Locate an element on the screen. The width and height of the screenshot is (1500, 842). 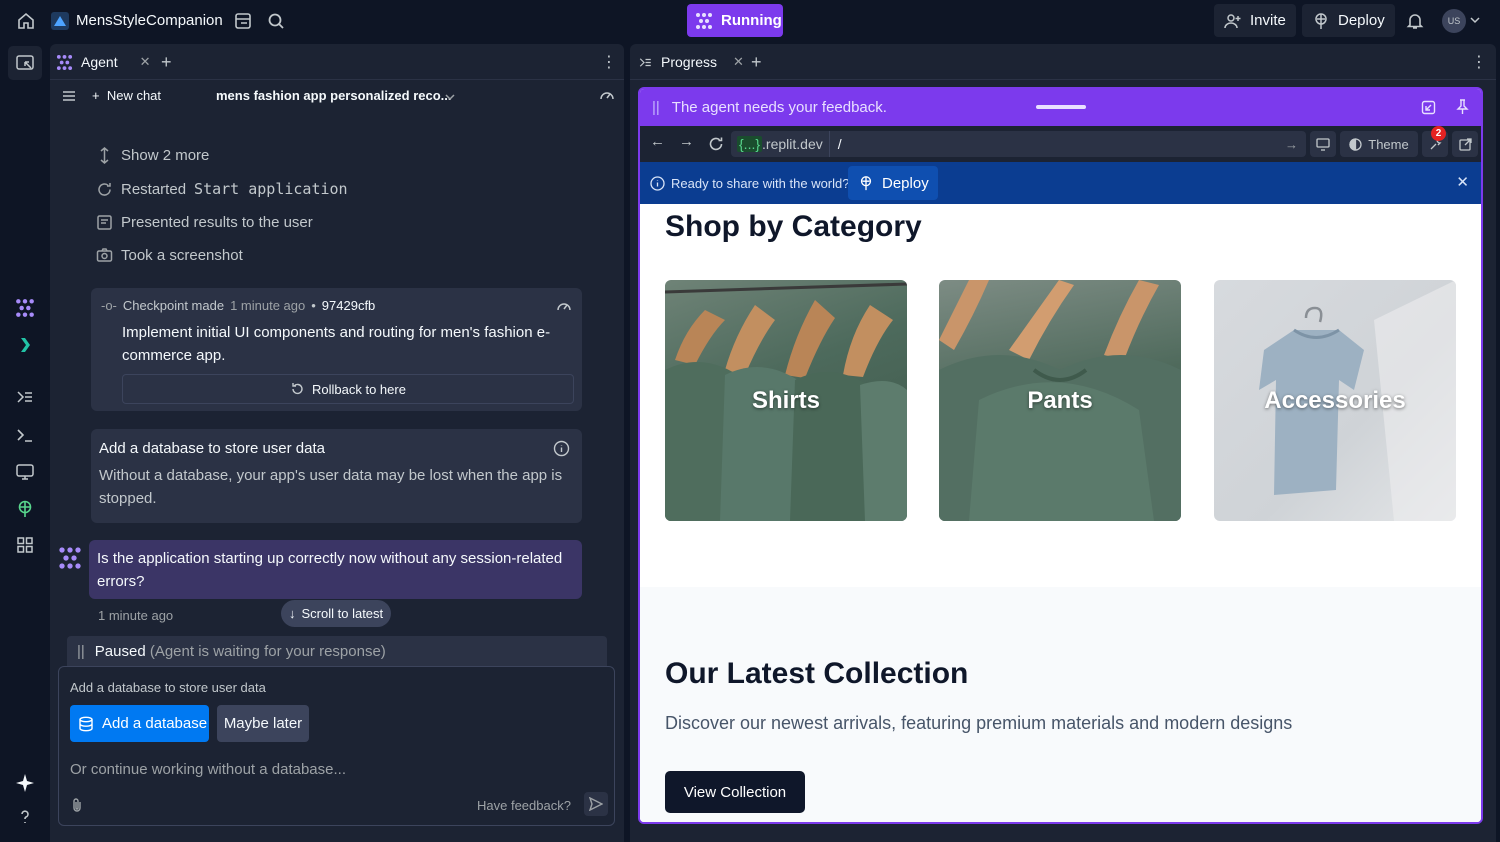
rollback-button: Rollback to here is located at coordinates (348, 389).